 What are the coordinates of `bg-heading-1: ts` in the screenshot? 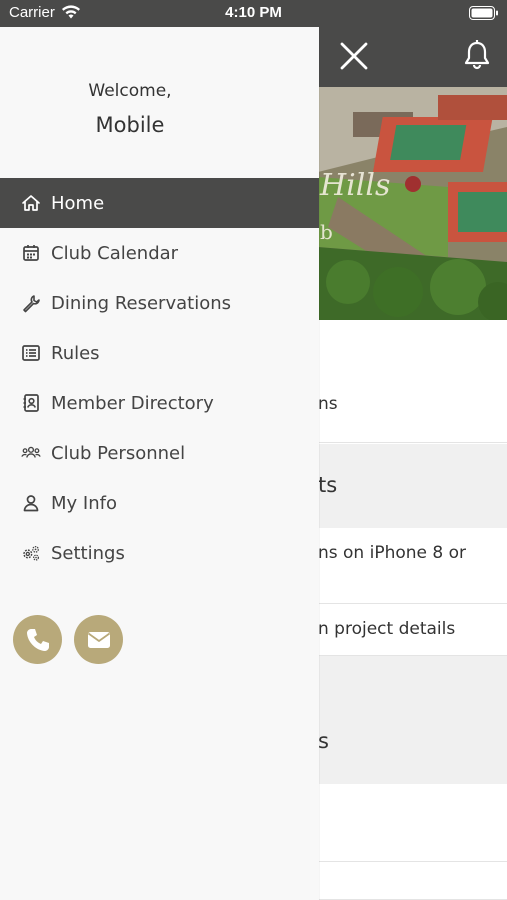 It's located at (328, 485).